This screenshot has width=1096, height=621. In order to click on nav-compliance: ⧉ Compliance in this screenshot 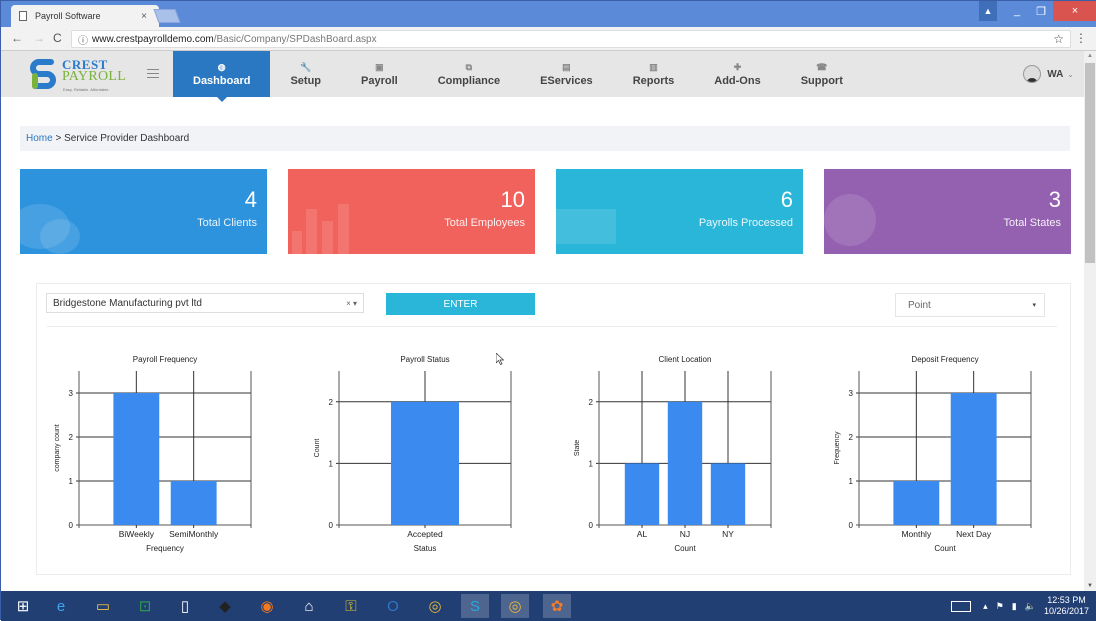, I will do `click(469, 74)`.